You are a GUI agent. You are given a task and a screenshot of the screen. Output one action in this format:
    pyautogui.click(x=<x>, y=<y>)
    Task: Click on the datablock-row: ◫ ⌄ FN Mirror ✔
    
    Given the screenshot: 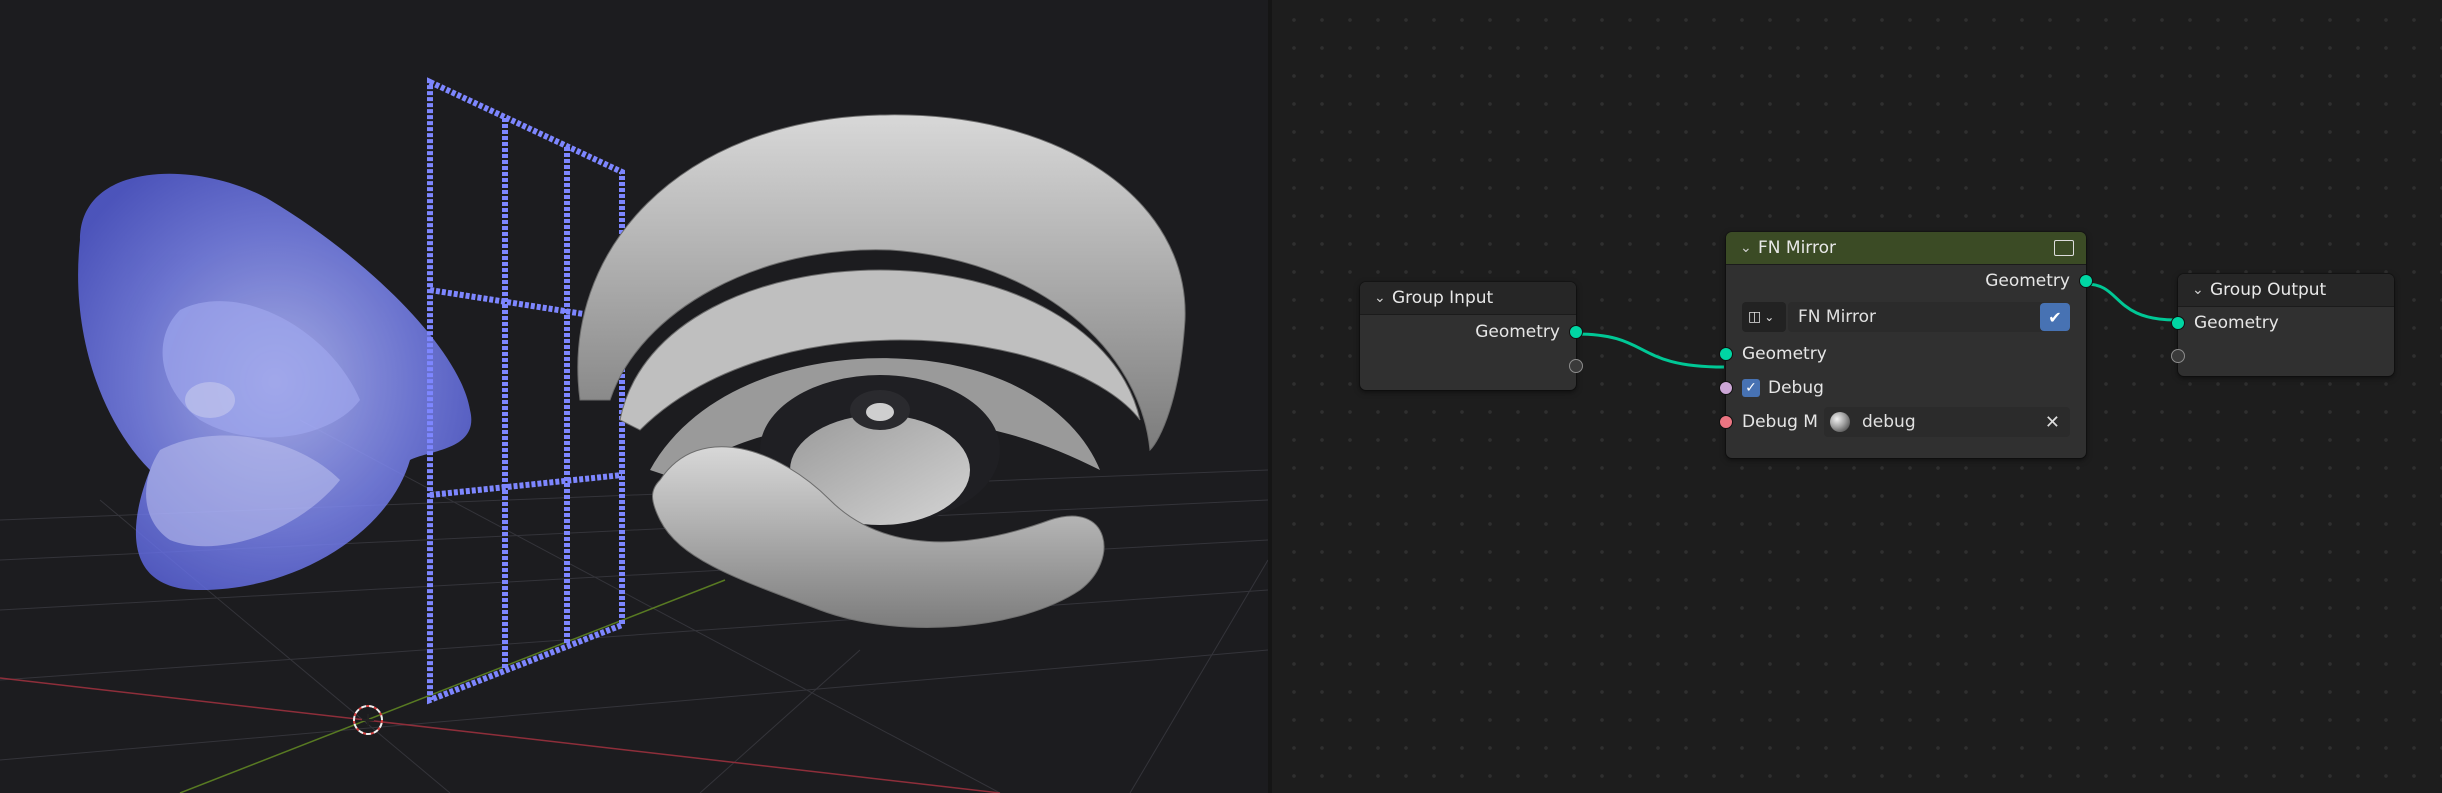 What is the action you would take?
    pyautogui.click(x=1906, y=317)
    